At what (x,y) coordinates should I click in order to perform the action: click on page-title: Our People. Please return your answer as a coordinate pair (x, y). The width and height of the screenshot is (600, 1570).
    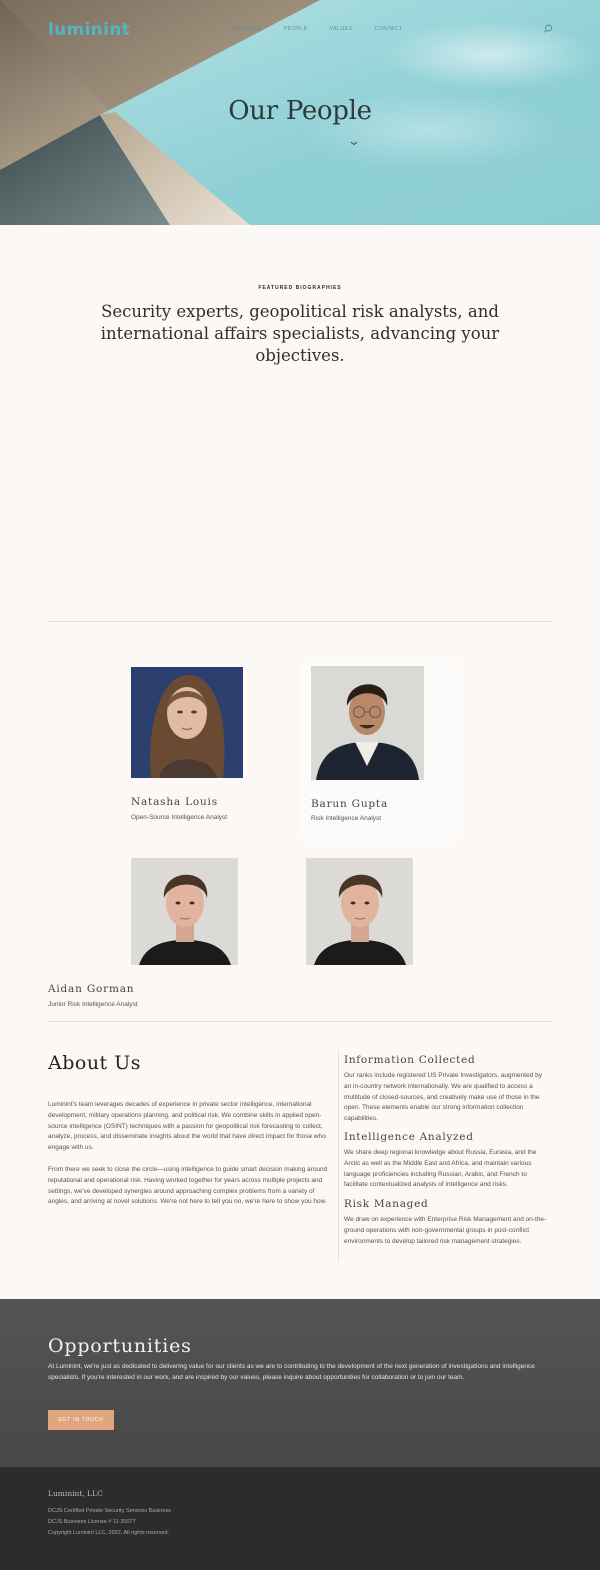
    Looking at the image, I should click on (300, 111).